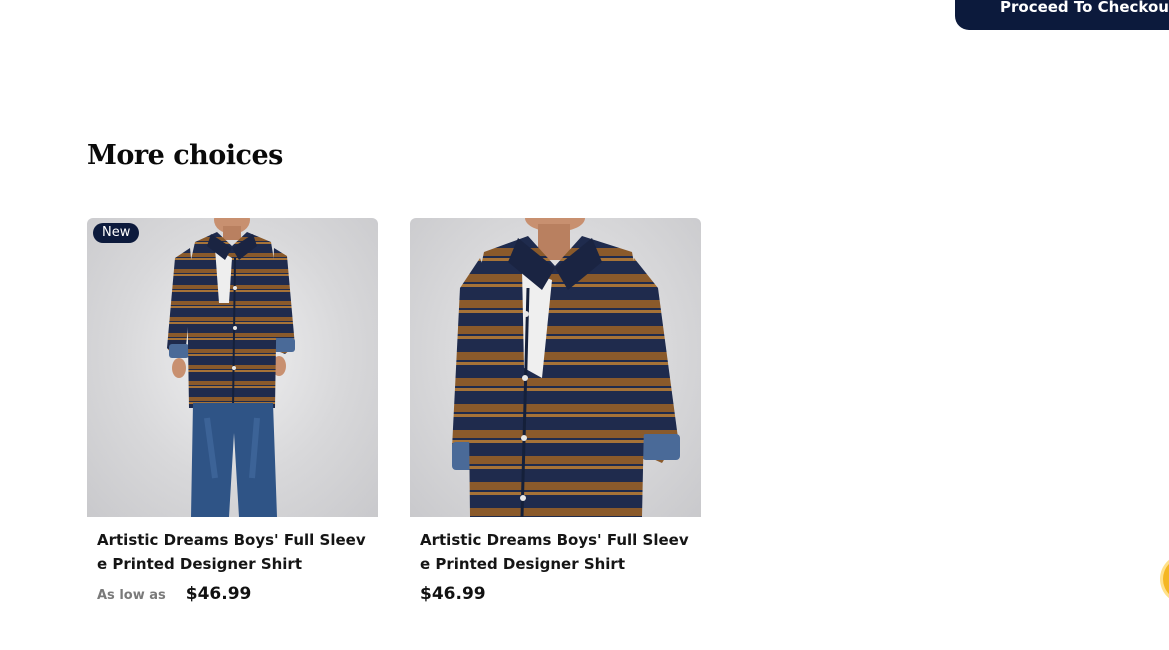 Image resolution: width=1169 pixels, height=650 pixels. I want to click on product-photo-full-body, so click(231, 367).